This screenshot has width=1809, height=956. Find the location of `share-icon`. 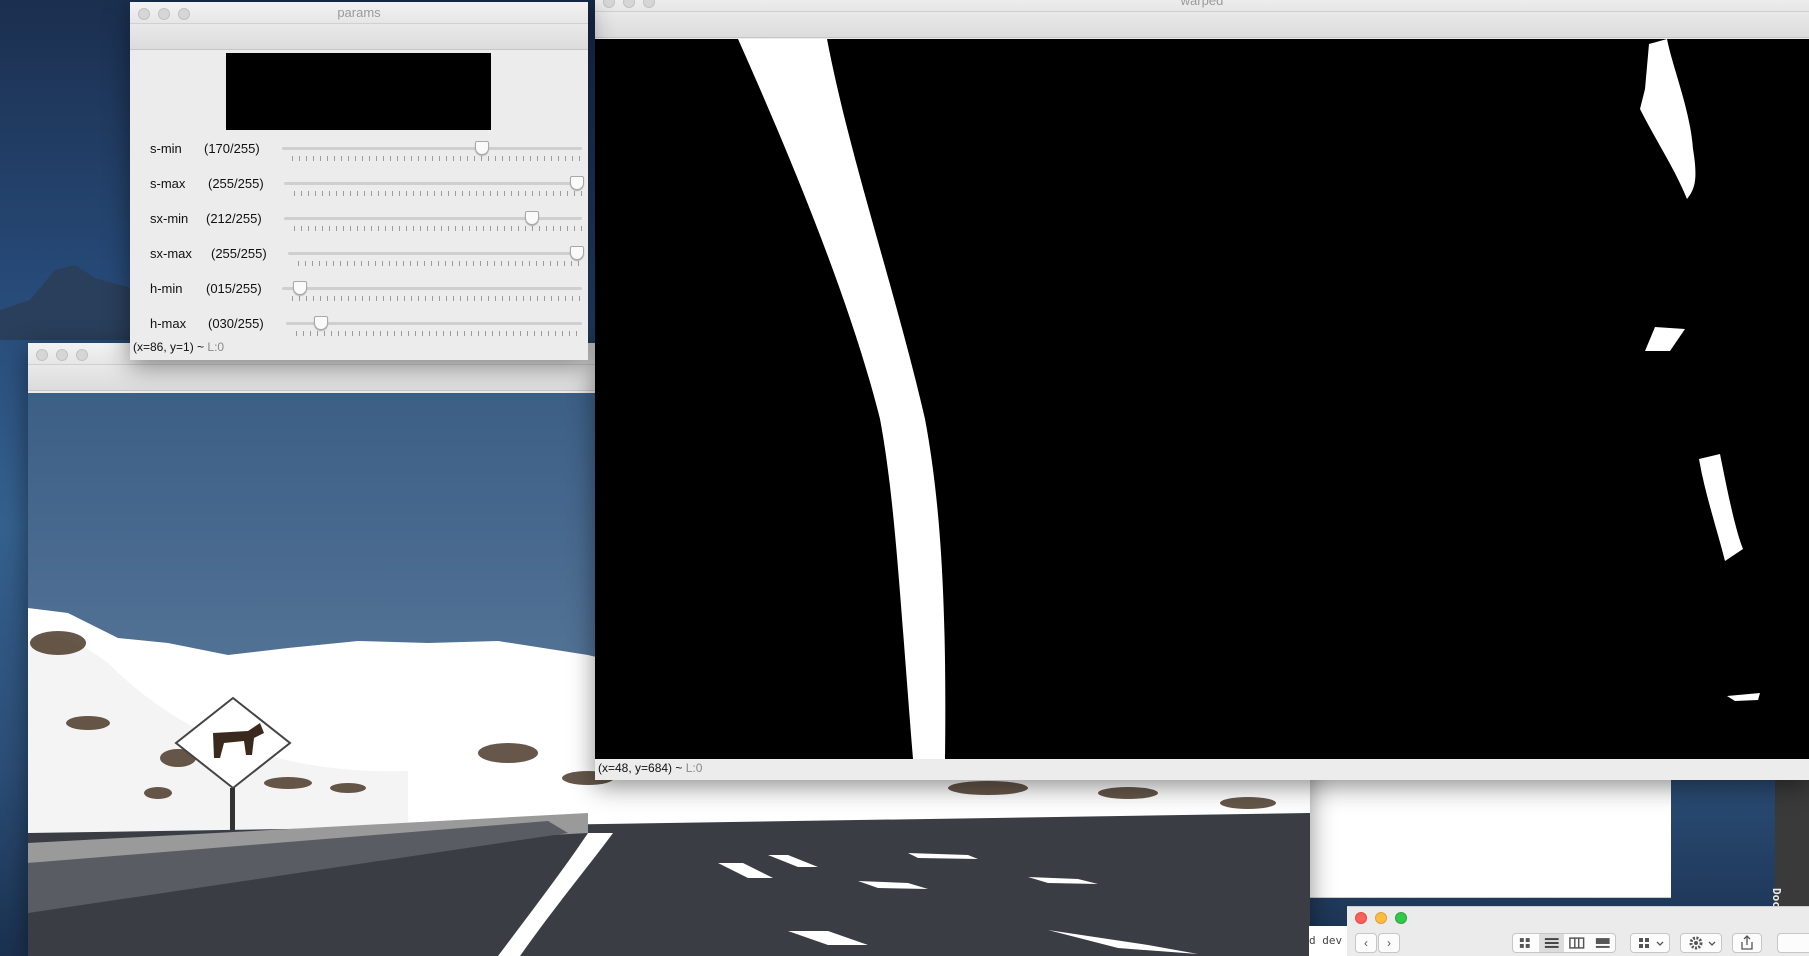

share-icon is located at coordinates (1747, 942).